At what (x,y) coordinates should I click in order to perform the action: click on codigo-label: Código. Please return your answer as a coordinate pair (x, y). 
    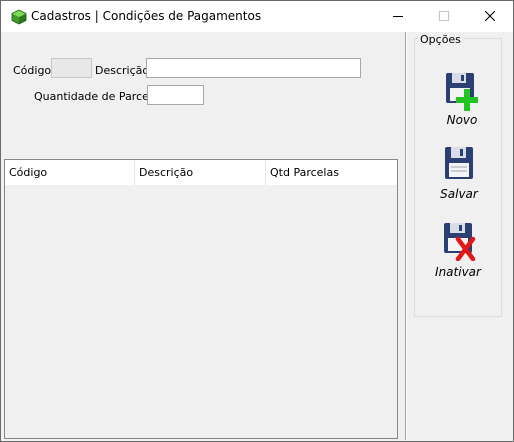
    Looking at the image, I should click on (32, 70).